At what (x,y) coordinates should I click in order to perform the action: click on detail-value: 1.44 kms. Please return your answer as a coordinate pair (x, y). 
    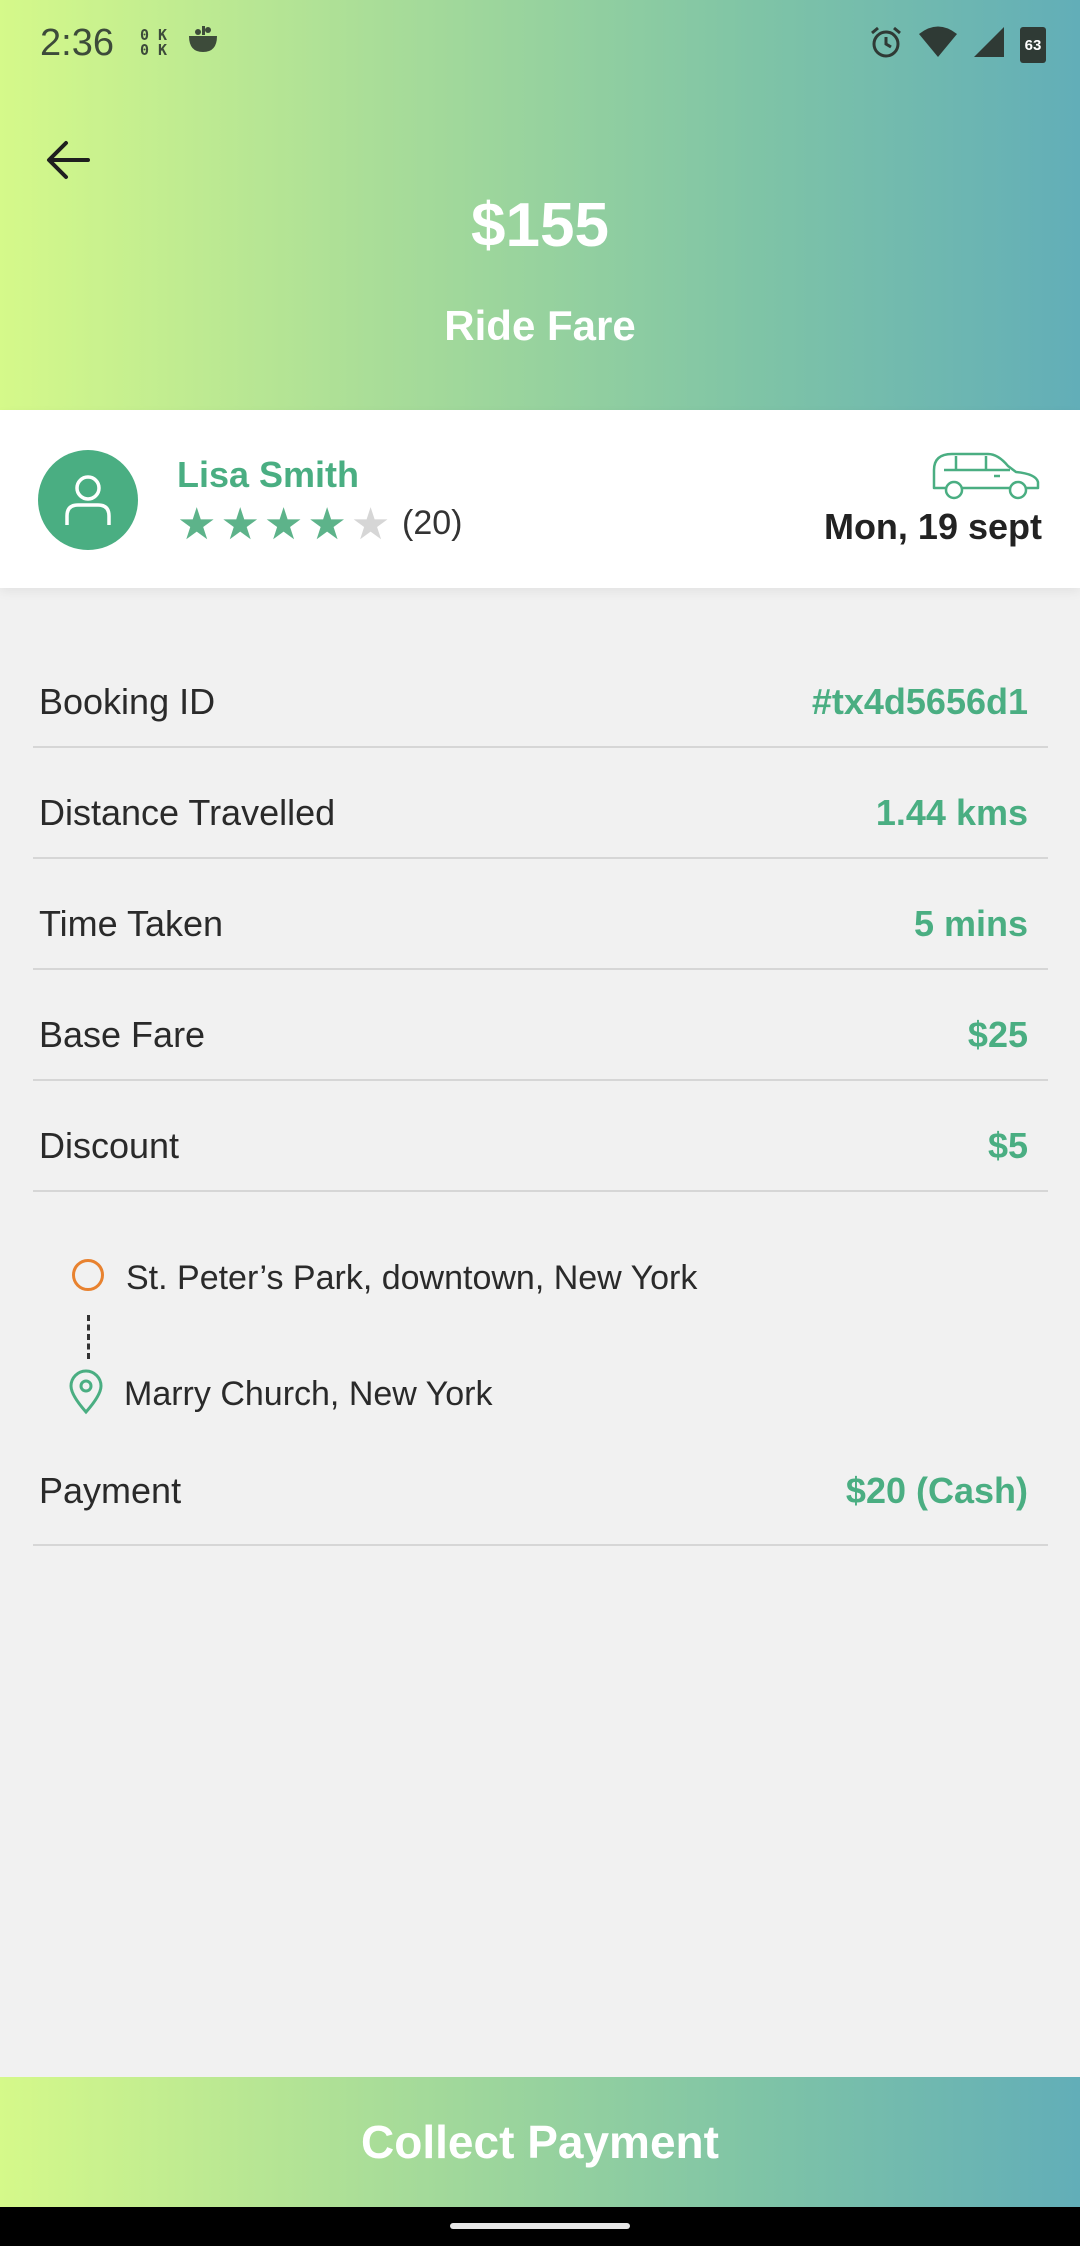
    Looking at the image, I should click on (951, 812).